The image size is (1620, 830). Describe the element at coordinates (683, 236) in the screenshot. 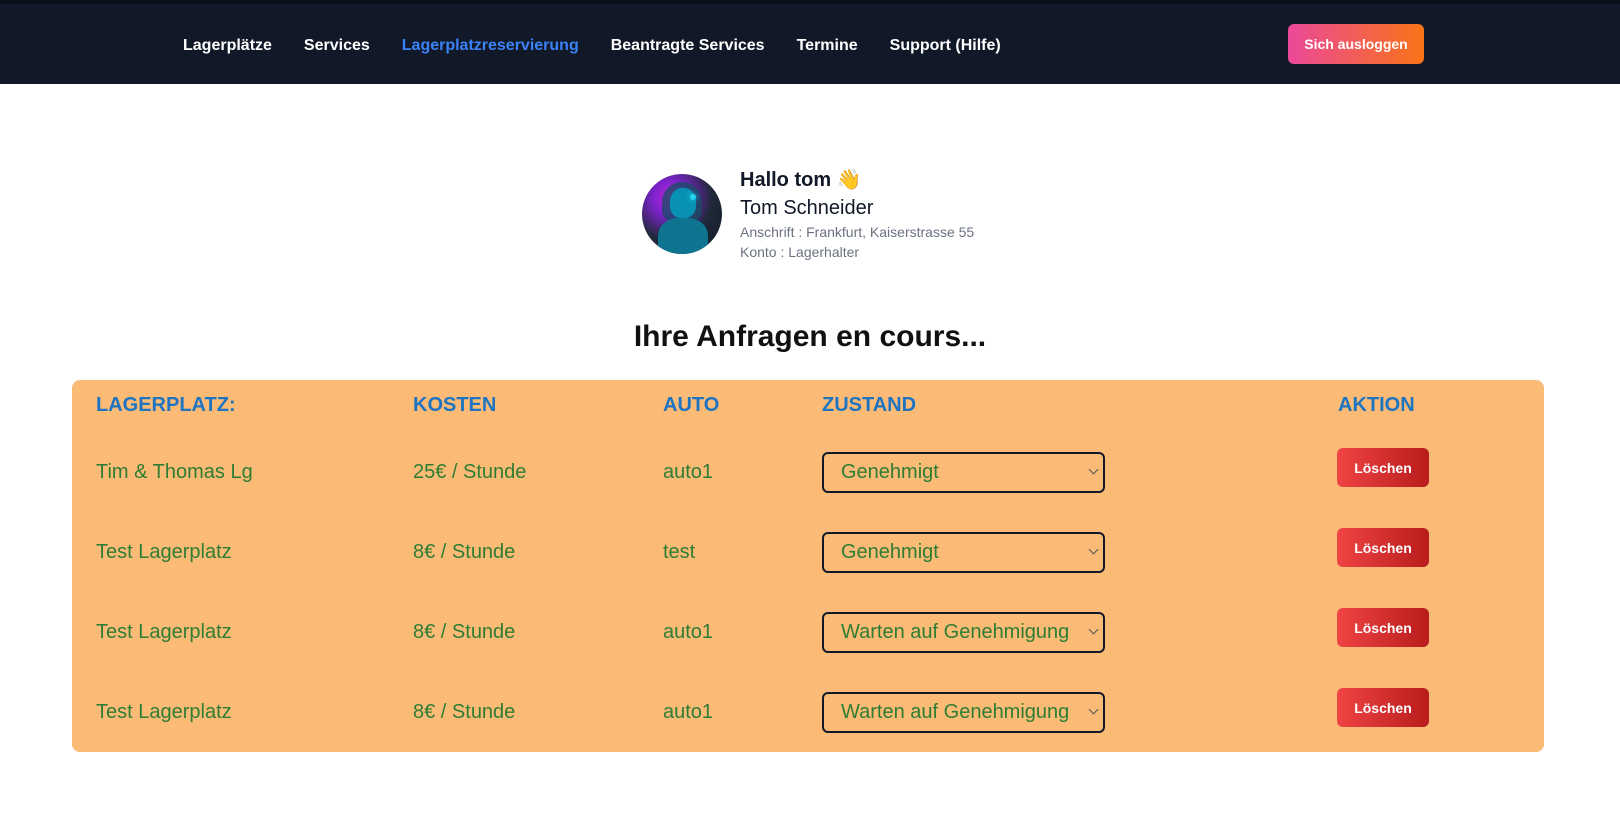

I see `avatar-body` at that location.